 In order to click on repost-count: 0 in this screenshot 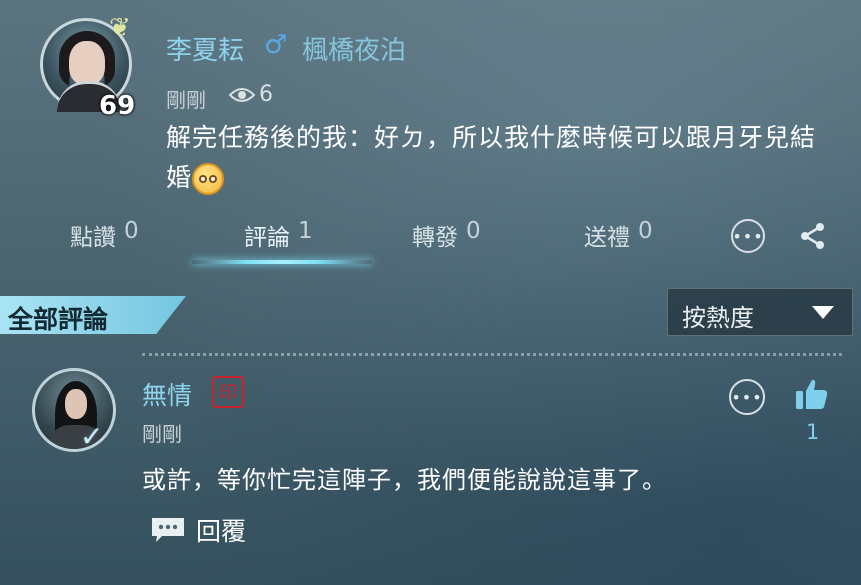, I will do `click(473, 231)`.